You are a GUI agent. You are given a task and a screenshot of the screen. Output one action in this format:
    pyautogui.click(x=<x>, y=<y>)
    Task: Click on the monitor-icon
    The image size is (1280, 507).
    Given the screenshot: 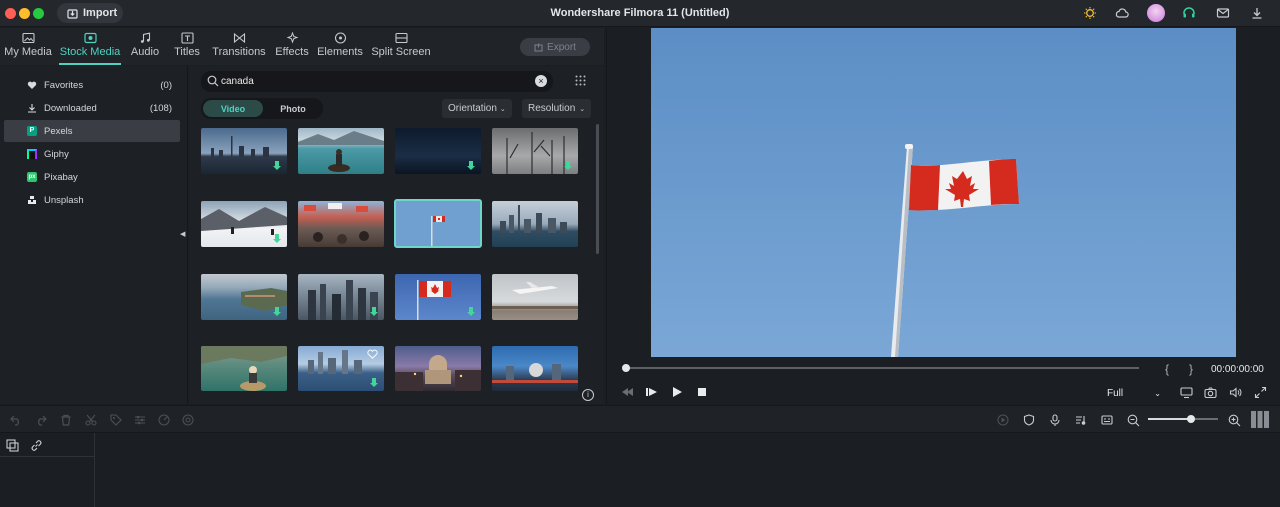 What is the action you would take?
    pyautogui.click(x=1186, y=392)
    